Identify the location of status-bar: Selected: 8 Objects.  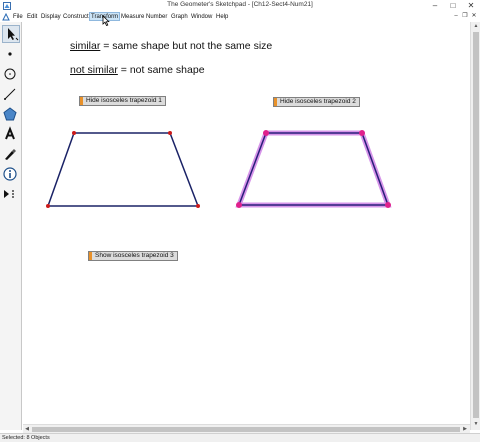
(240, 437).